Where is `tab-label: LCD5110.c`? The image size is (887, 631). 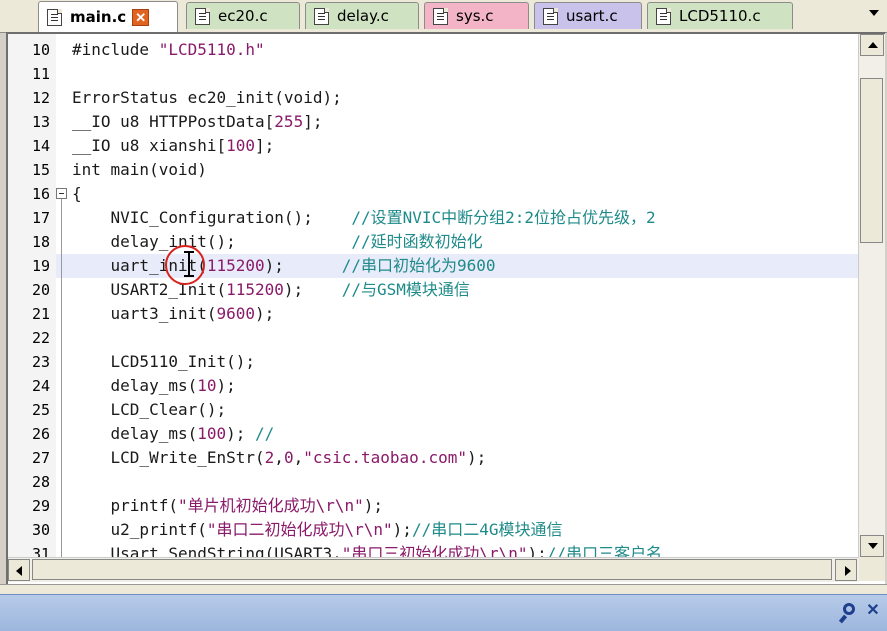
tab-label: LCD5110.c is located at coordinates (720, 16).